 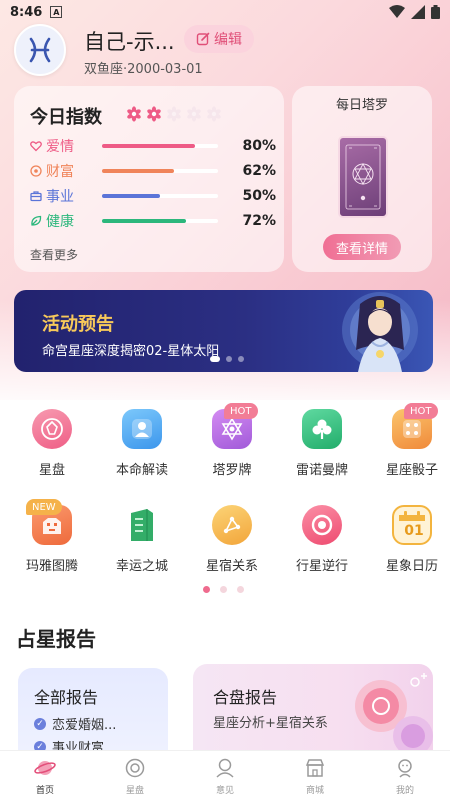 What do you see at coordinates (54, 254) in the screenshot?
I see `see-more-link: 查看更多` at bounding box center [54, 254].